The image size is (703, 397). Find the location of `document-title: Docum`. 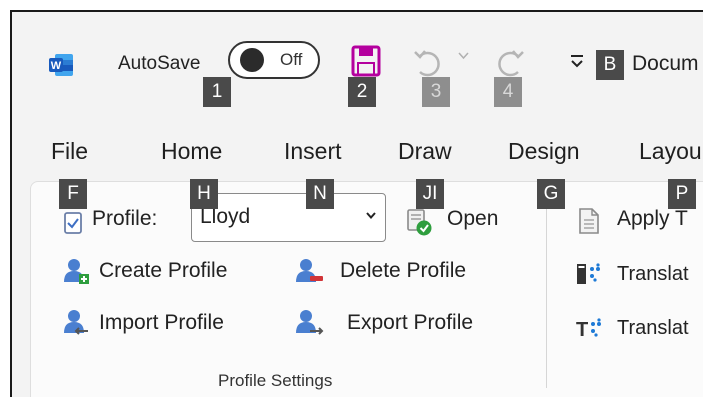

document-title: Docum is located at coordinates (665, 64).